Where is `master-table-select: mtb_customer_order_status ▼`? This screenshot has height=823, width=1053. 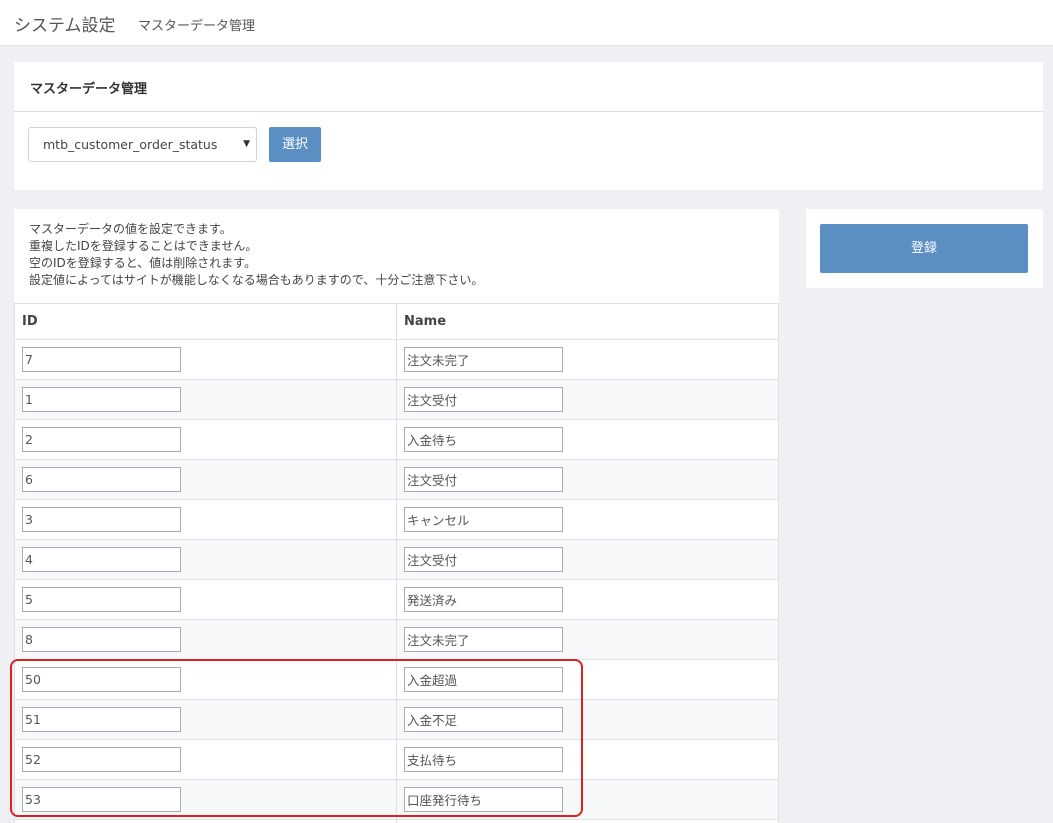 master-table-select: mtb_customer_order_status ▼ is located at coordinates (142, 144).